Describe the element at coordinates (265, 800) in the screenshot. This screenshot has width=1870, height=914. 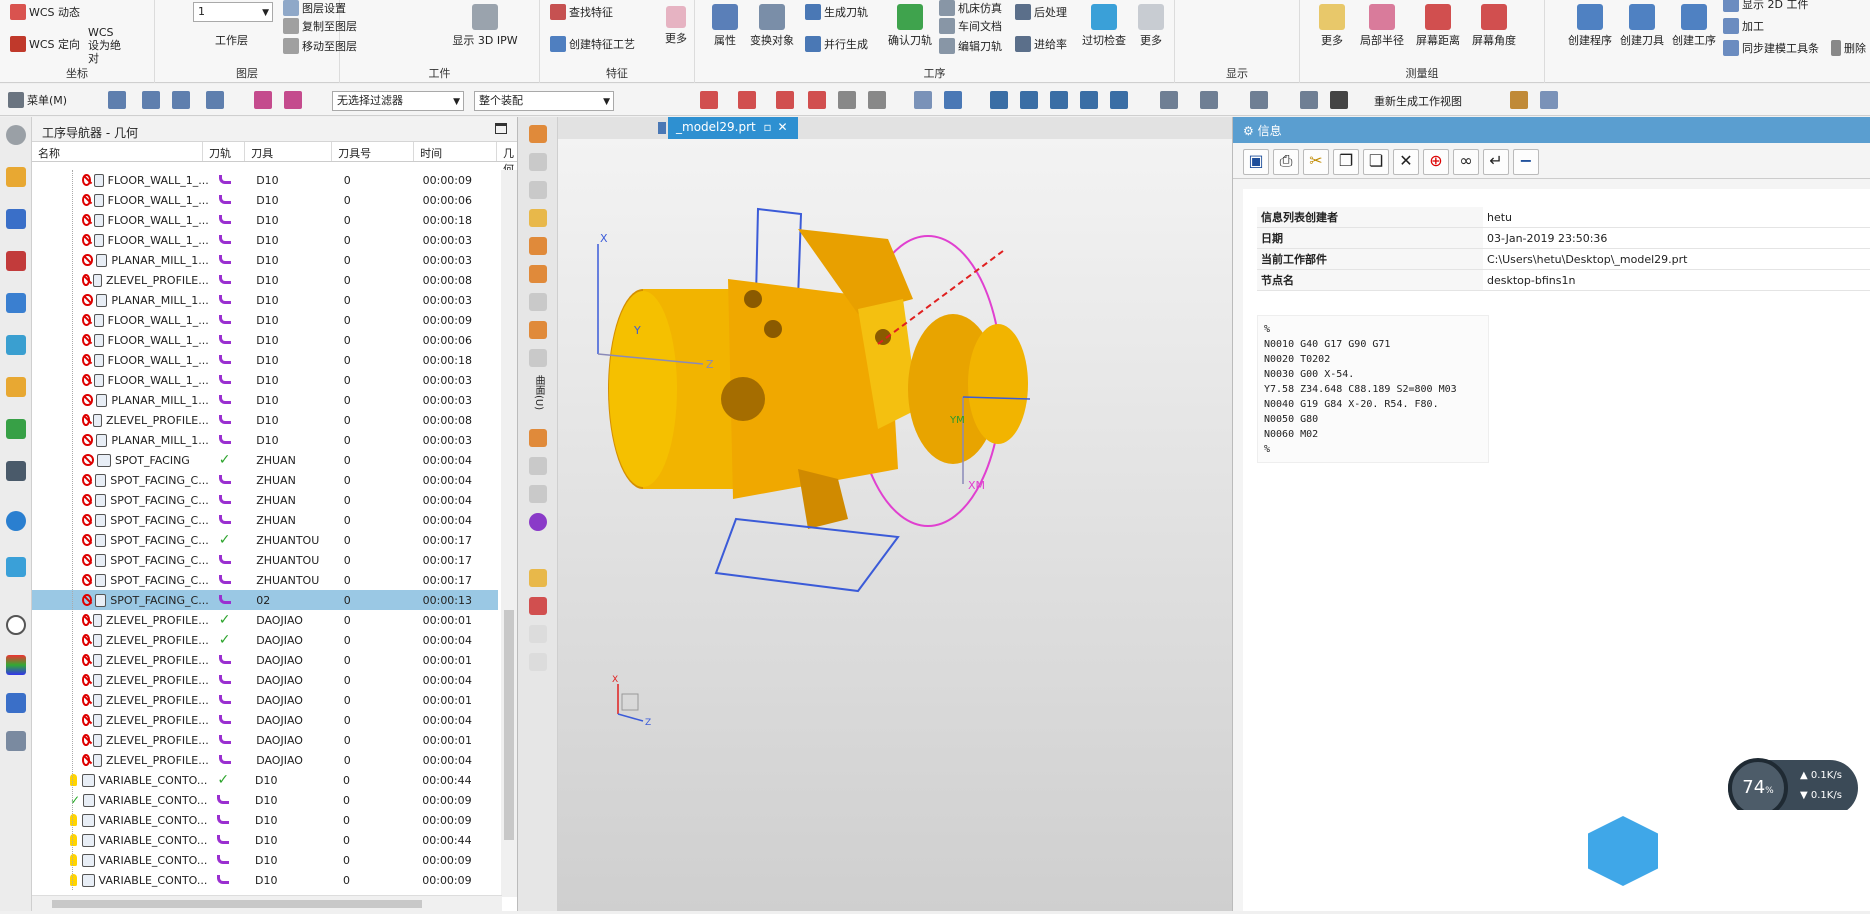
I see `table-row: ✓ VARIABLE_CONTO... D10 0 00:00:09` at that location.